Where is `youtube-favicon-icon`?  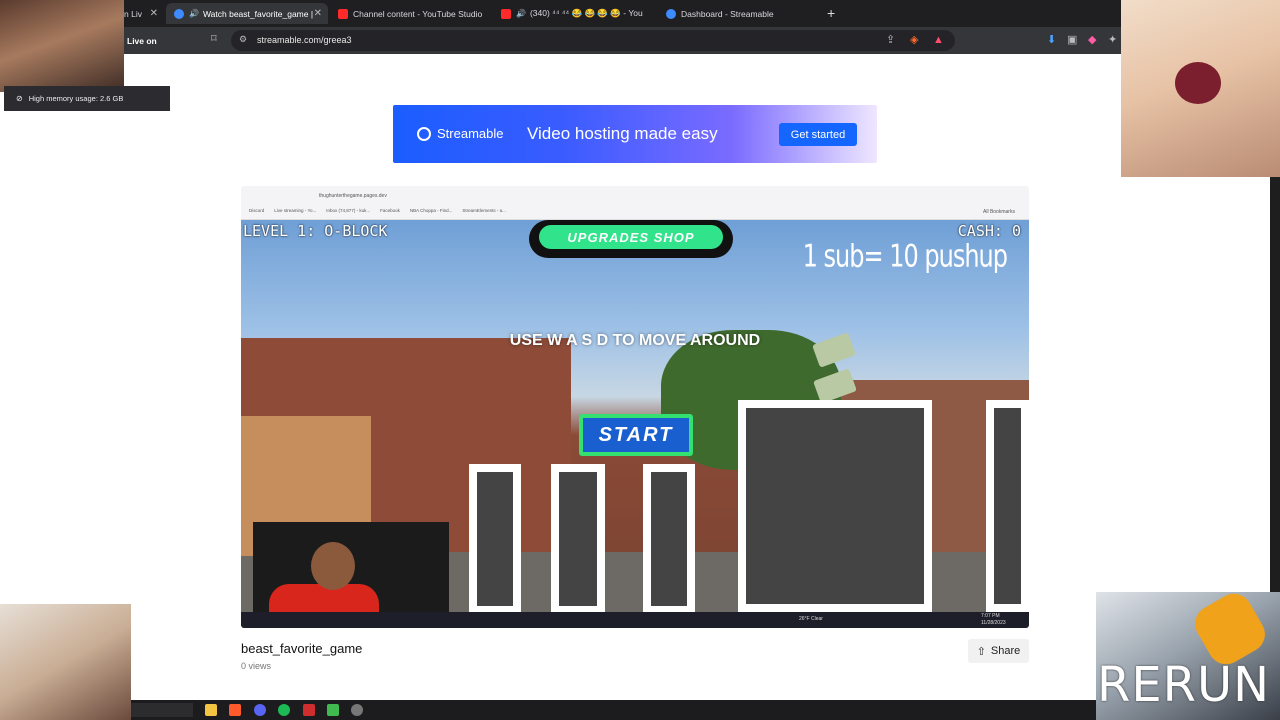
youtube-favicon-icon is located at coordinates (506, 13).